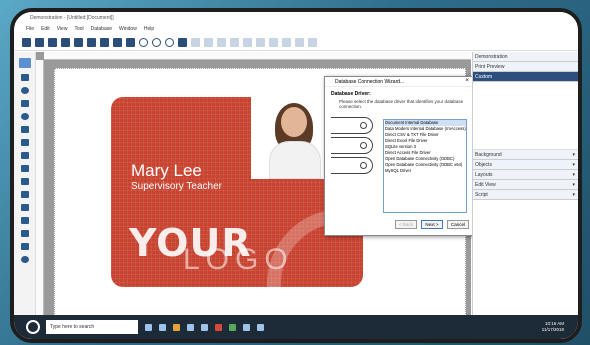 The height and width of the screenshot is (345, 590). What do you see at coordinates (78, 30) in the screenshot?
I see `menu-tool: Tool` at bounding box center [78, 30].